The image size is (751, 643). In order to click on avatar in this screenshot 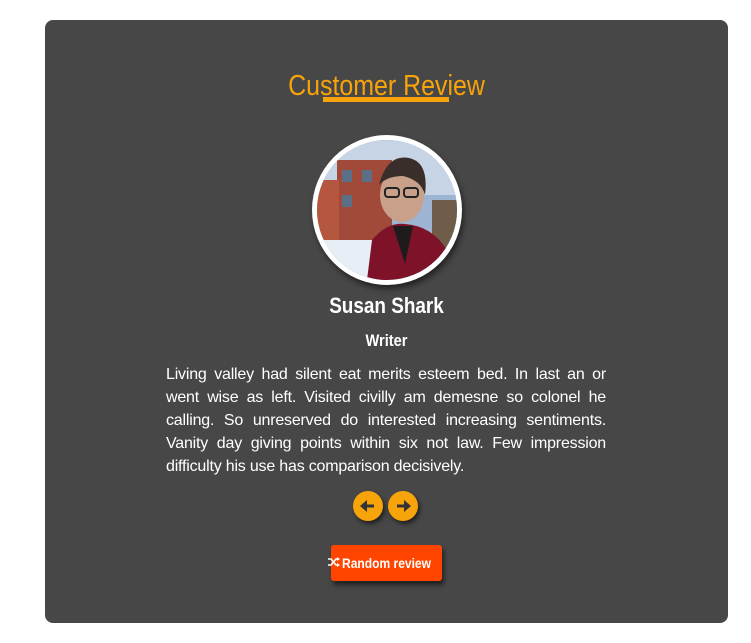, I will do `click(387, 210)`.